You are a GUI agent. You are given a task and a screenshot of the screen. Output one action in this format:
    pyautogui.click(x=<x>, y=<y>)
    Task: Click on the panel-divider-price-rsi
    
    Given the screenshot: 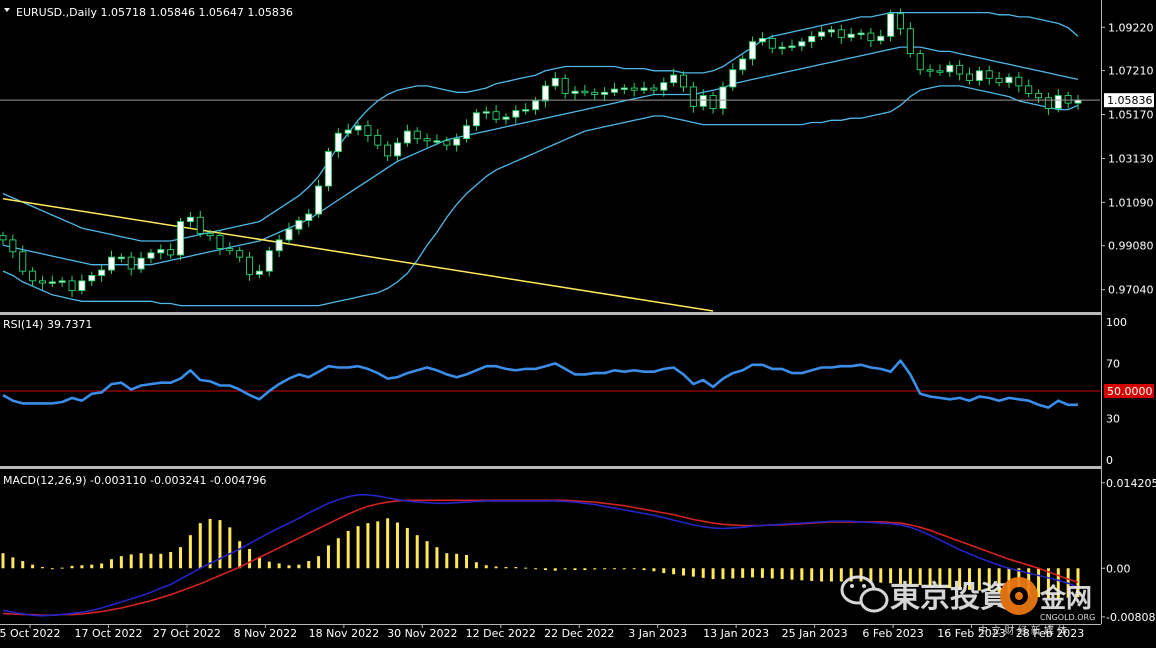 What is the action you would take?
    pyautogui.click(x=550, y=313)
    